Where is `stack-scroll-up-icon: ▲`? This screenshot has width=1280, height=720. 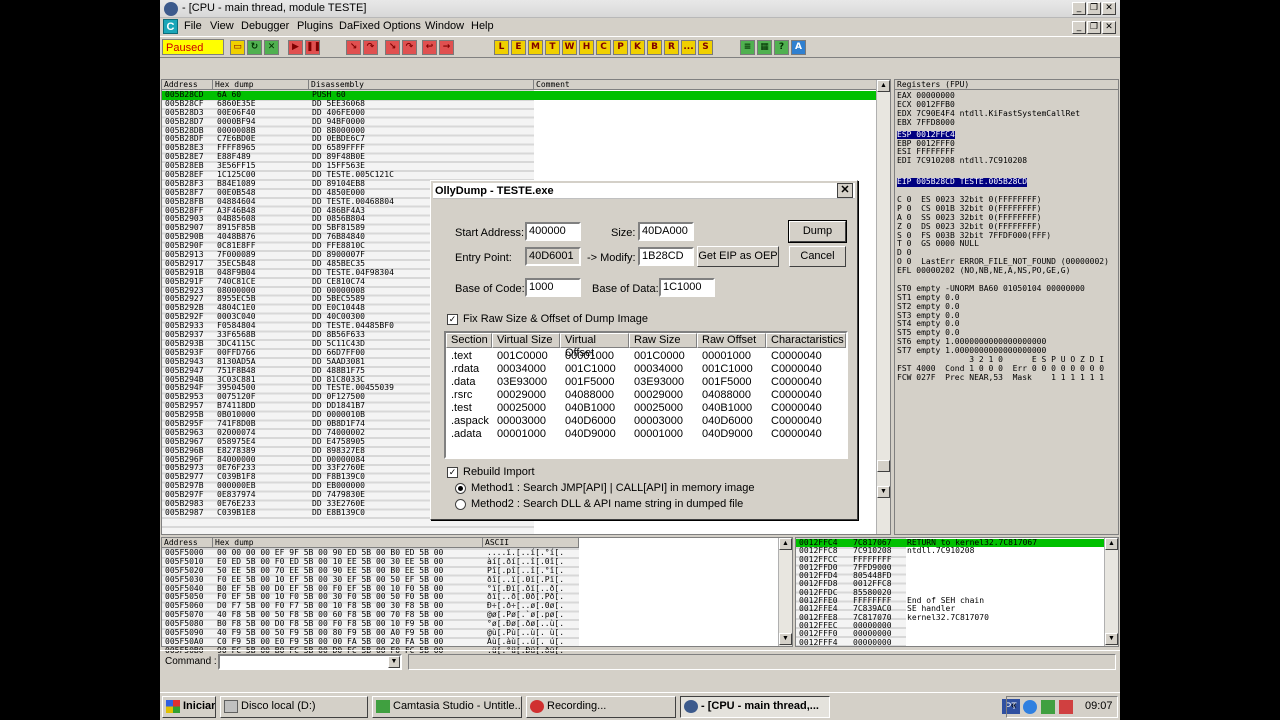
stack-scroll-up-icon: ▲ is located at coordinates (1111, 544).